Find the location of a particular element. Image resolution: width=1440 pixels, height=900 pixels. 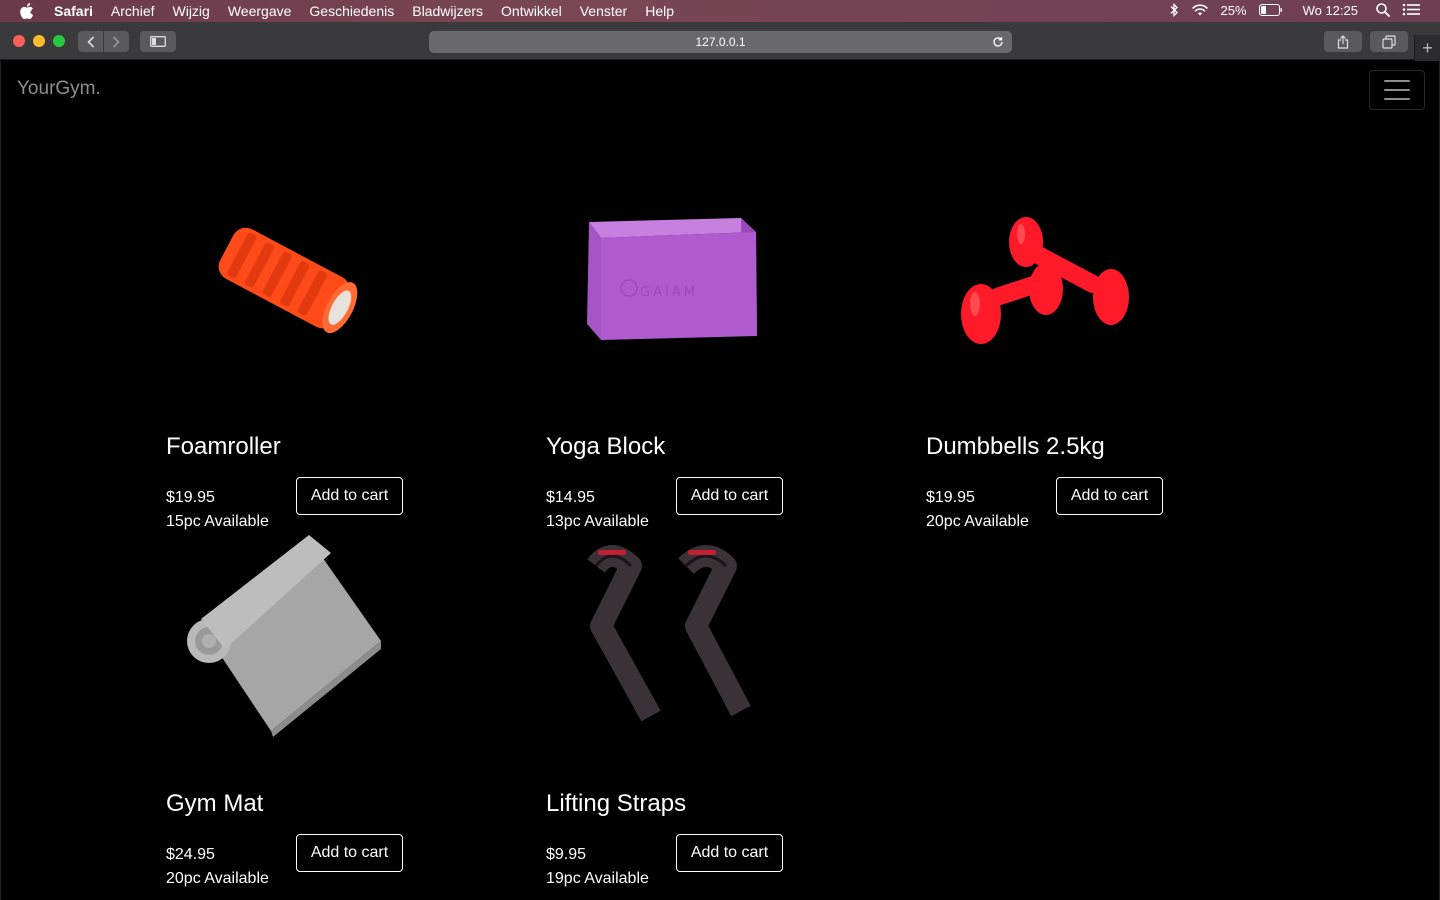

lifting-straps-image is located at coordinates (666, 636).